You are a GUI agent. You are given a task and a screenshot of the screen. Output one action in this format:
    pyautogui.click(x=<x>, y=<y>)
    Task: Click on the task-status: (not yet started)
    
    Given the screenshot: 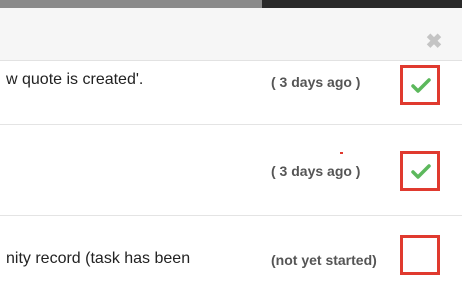 What is the action you would take?
    pyautogui.click(x=324, y=260)
    